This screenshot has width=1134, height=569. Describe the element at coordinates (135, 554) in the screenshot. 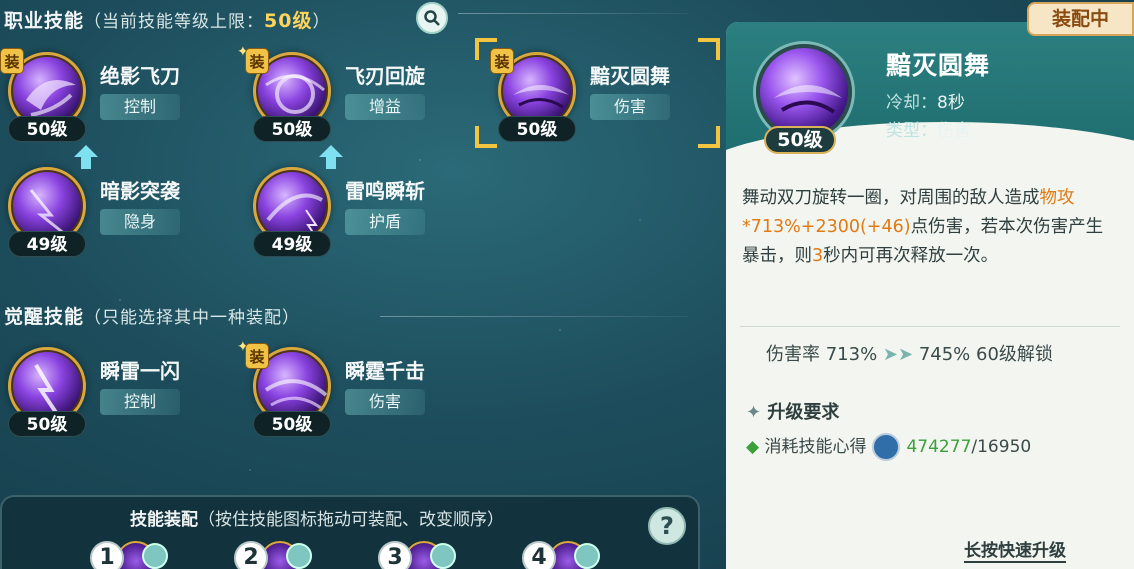

I see `equip-slot-1: 1` at that location.